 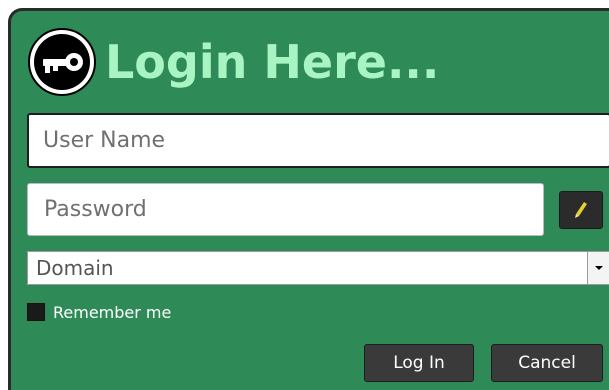 I want to click on edit-password-button, so click(x=581, y=210).